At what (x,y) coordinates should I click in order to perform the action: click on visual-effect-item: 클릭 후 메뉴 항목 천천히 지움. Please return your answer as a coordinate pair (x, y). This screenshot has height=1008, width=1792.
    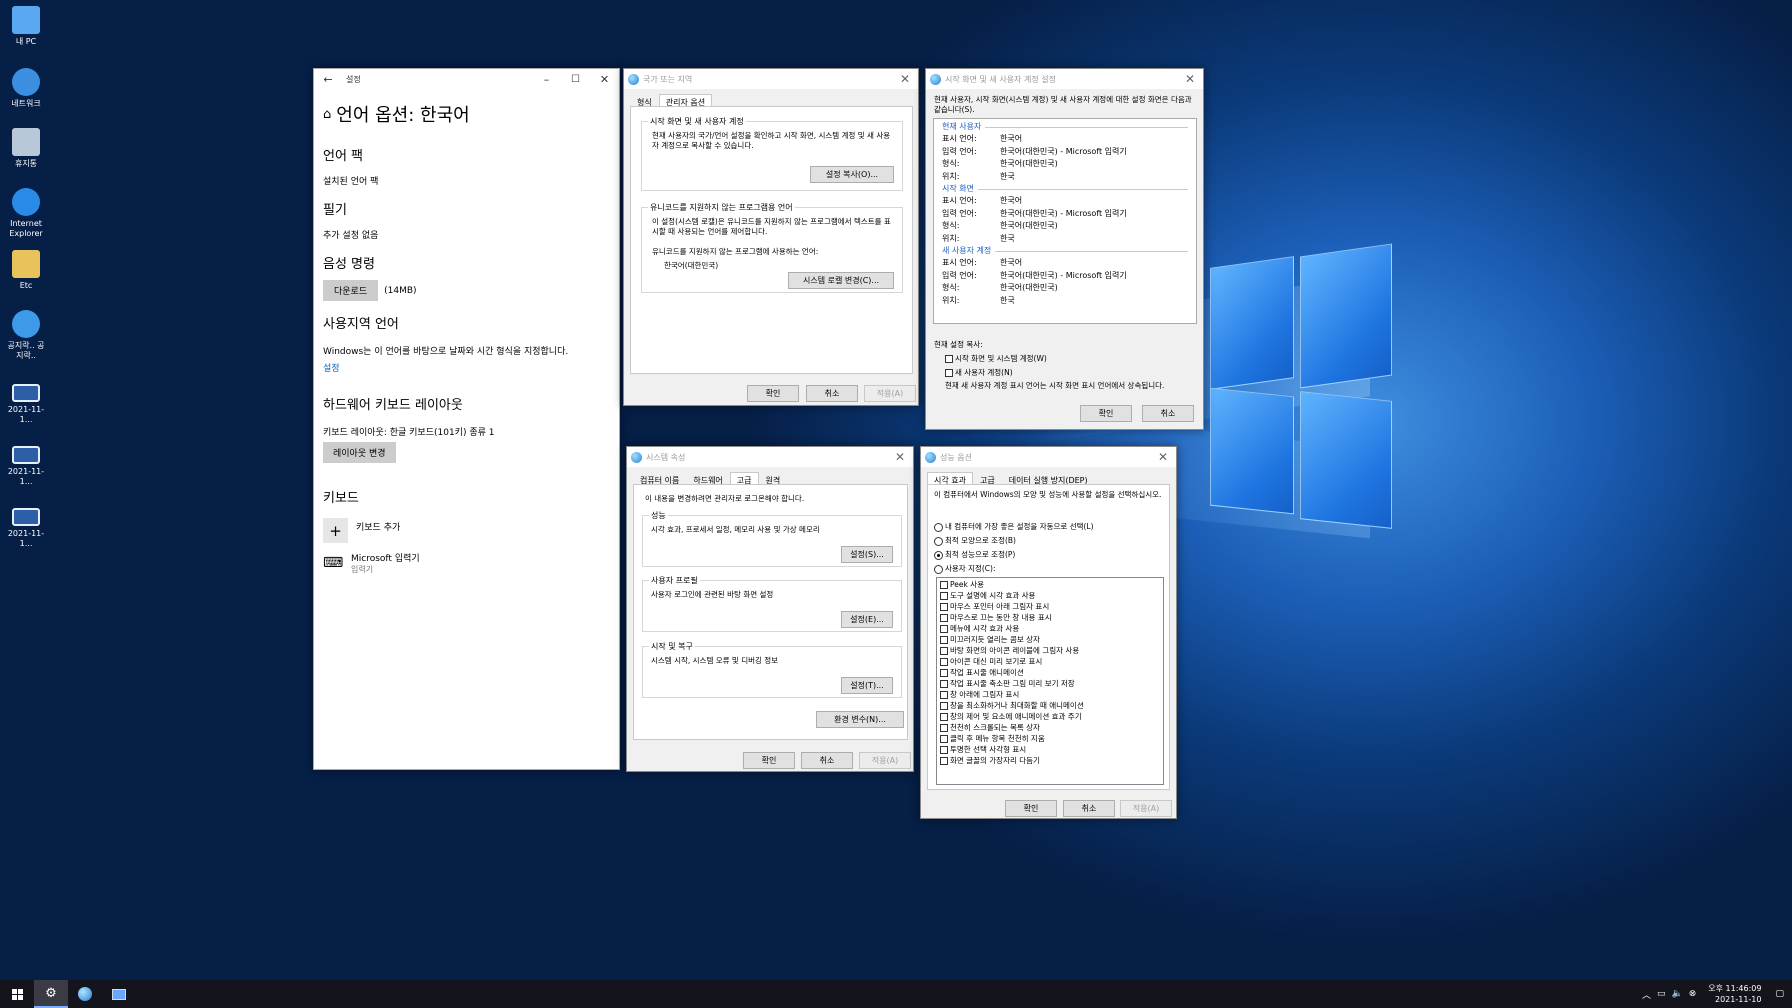
    Looking at the image, I should click on (1050, 738).